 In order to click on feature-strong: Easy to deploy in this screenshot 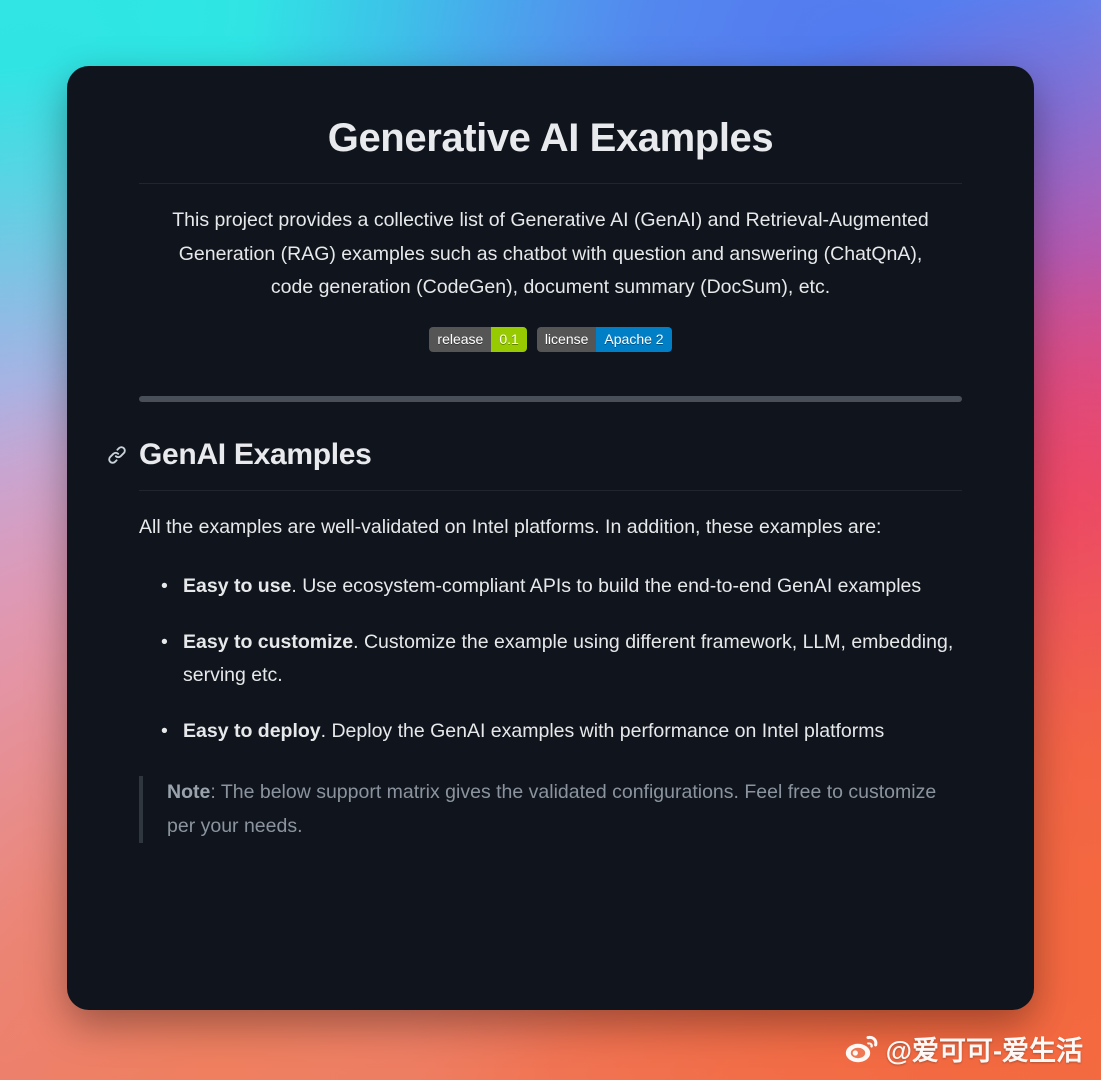, I will do `click(252, 730)`.